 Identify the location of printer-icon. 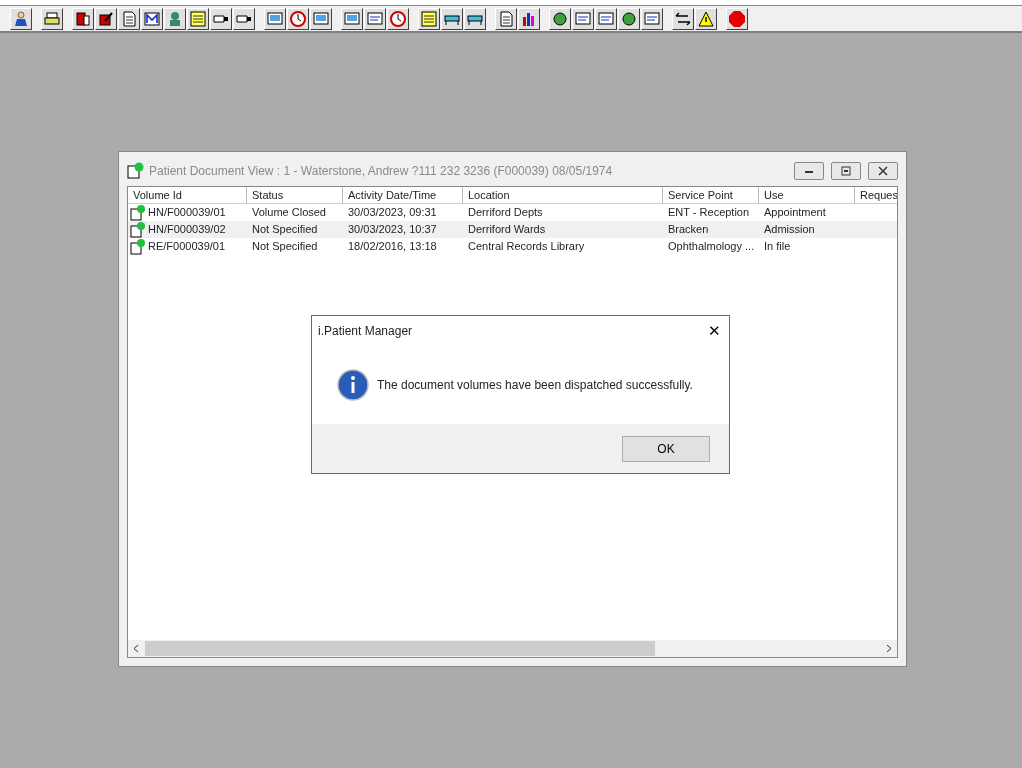
(52, 18).